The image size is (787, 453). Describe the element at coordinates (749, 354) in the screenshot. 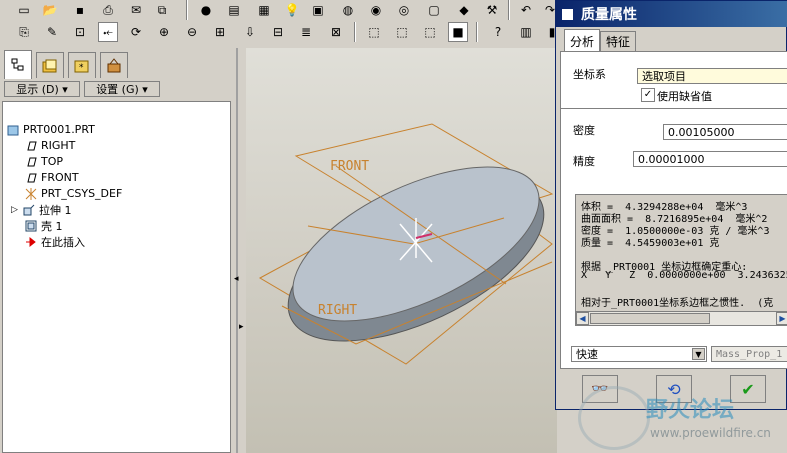

I see `analysis-name-field: Mass_Prop_1` at that location.